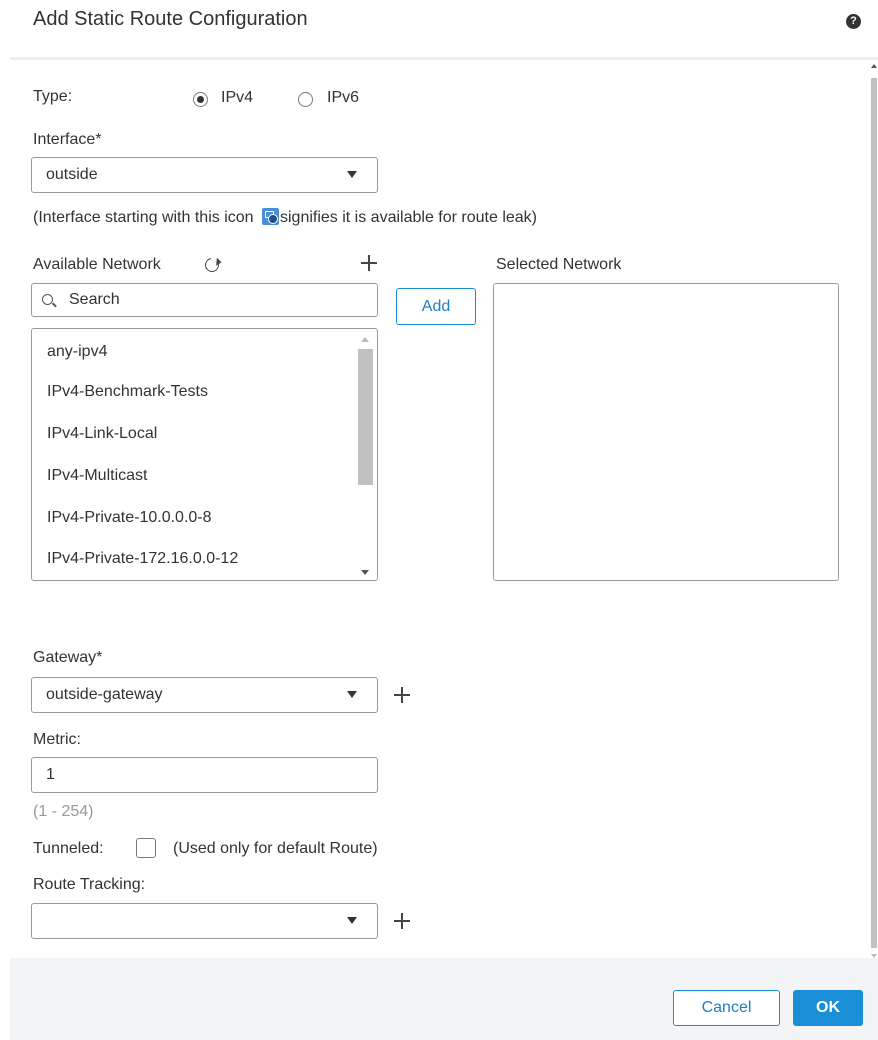 This screenshot has height=1040, width=878. Describe the element at coordinates (170, 19) in the screenshot. I see `dialog-title: Add Static Route Configuration` at that location.